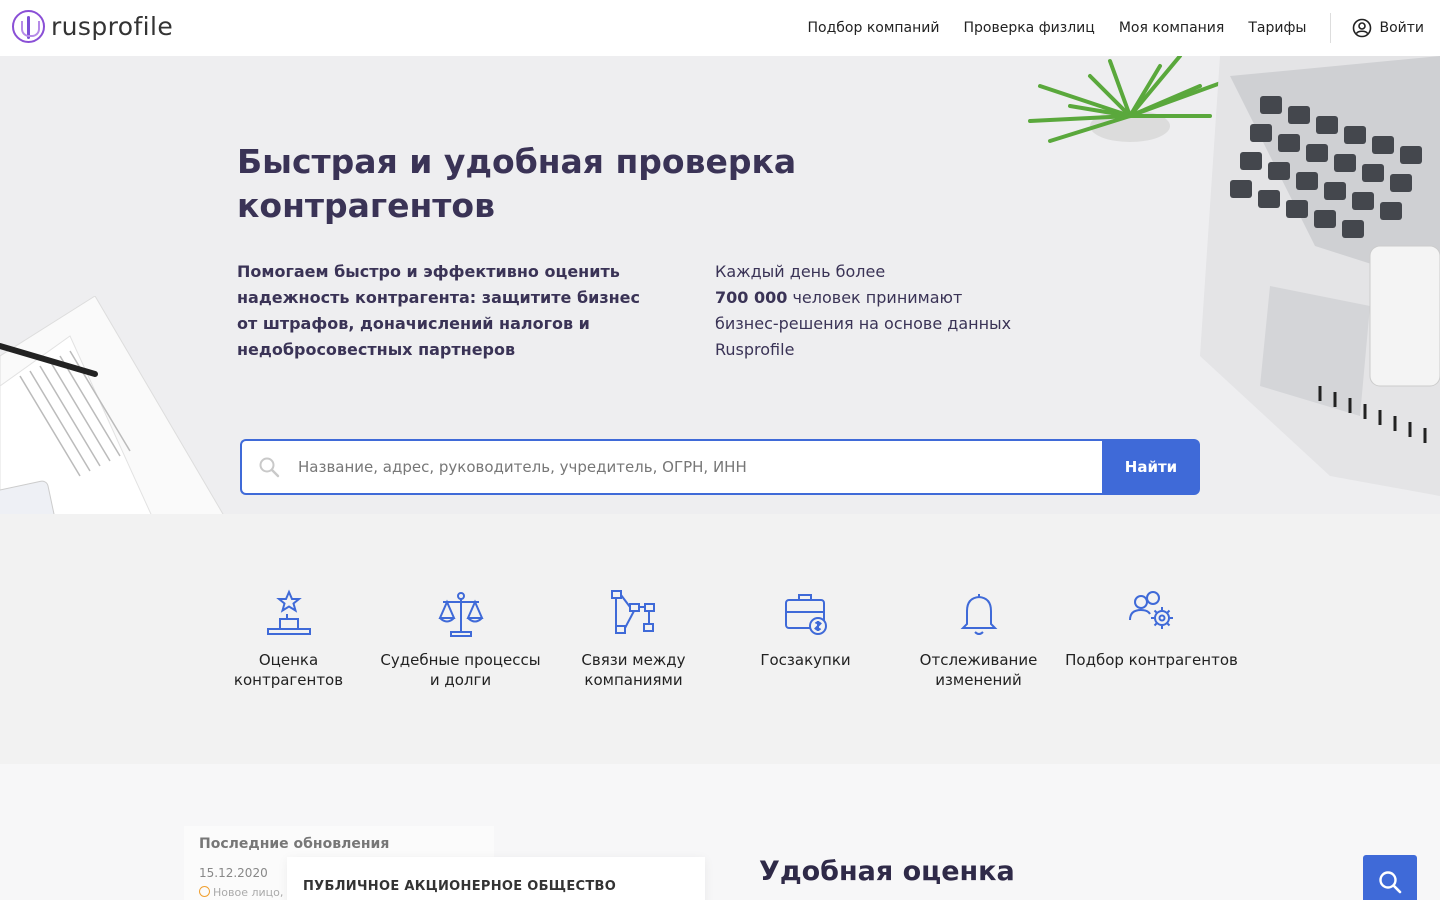  Describe the element at coordinates (248, 892) in the screenshot. I see `updates-new-label: Новое лицо,` at that location.